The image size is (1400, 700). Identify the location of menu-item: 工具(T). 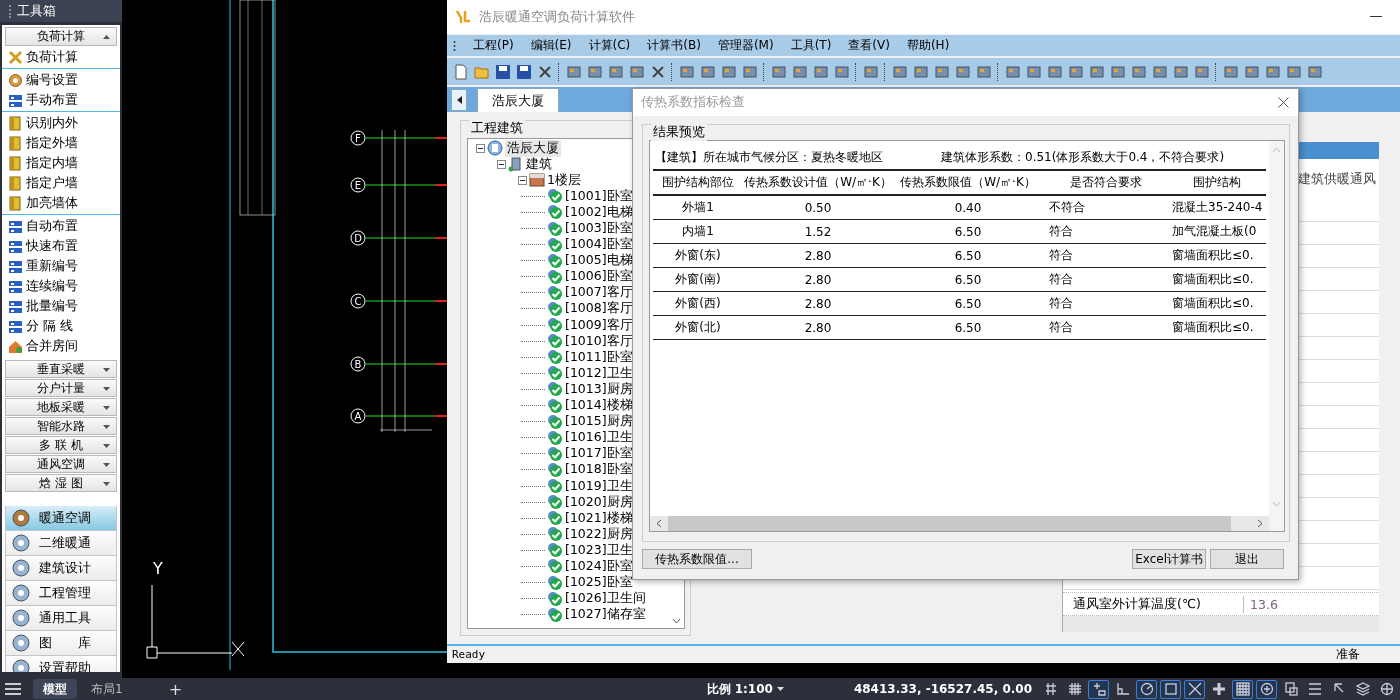
(811, 45).